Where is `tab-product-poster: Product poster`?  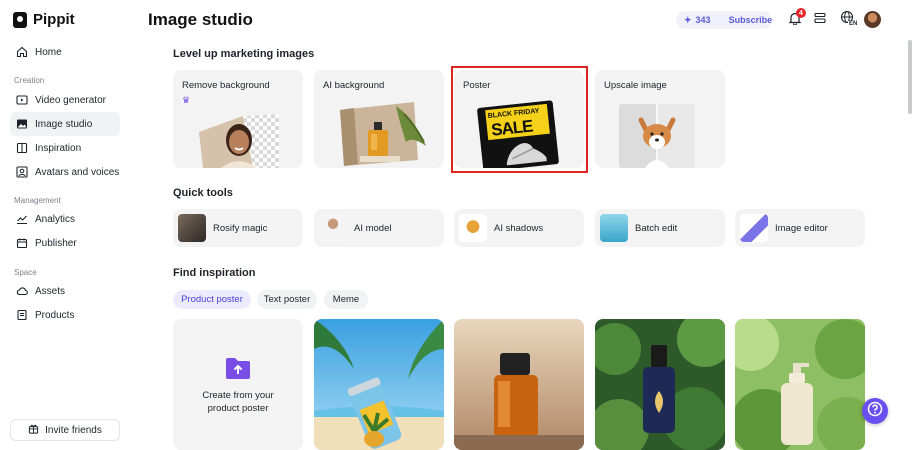
tab-product-poster: Product poster is located at coordinates (212, 299).